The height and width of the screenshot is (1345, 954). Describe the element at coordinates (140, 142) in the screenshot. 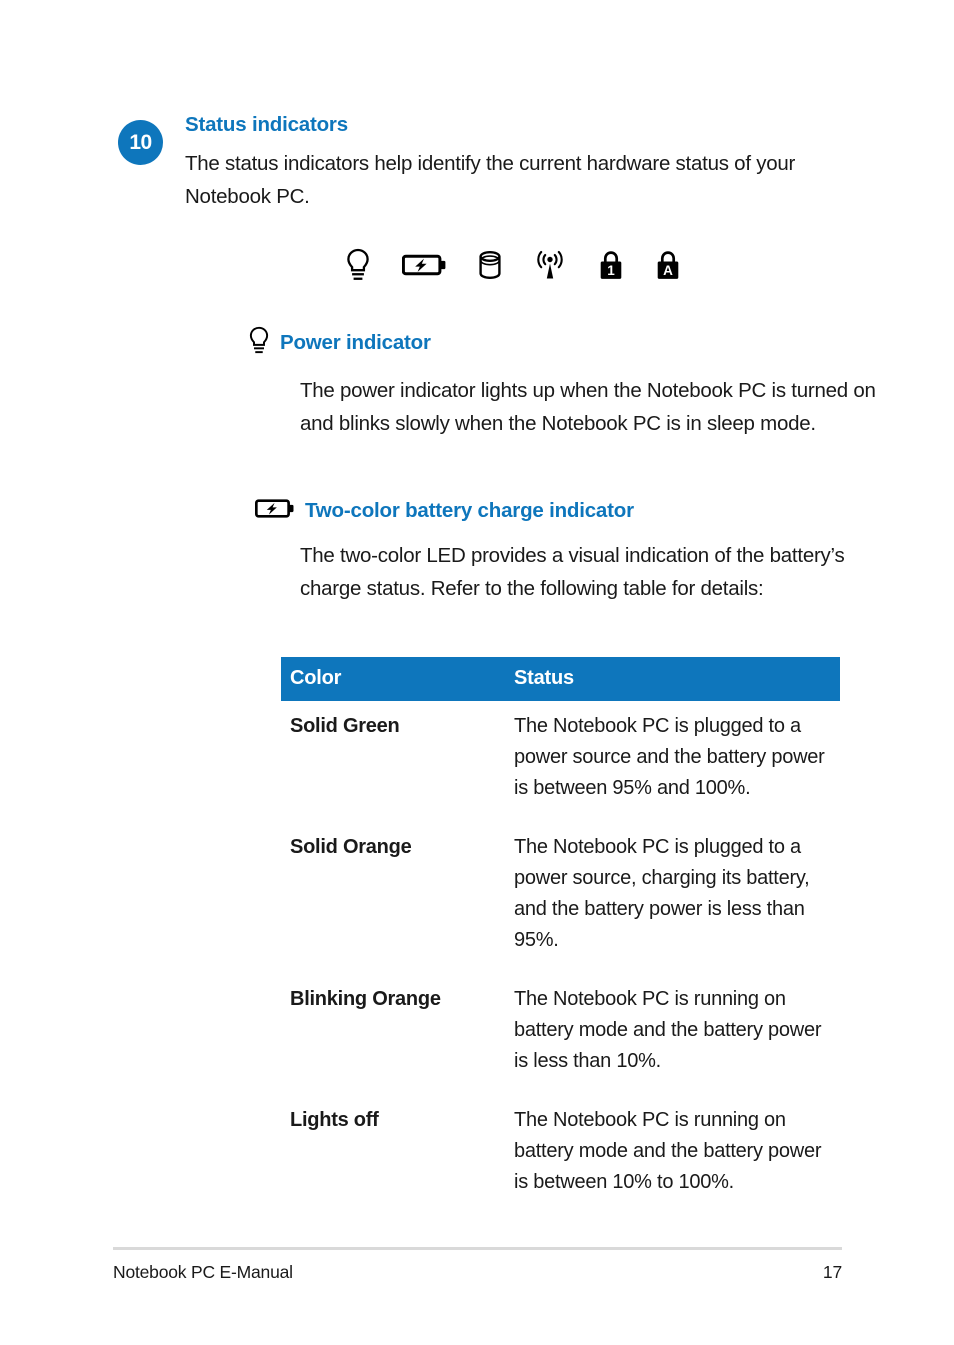

I see `step-number-badge: 10` at that location.